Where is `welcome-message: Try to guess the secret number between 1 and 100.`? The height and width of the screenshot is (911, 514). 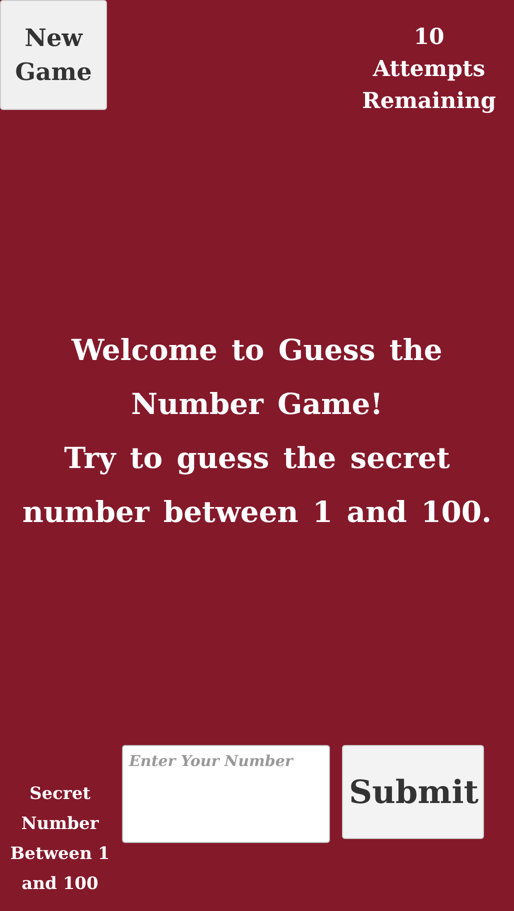
welcome-message: Try to guess the secret number between 1 and 100. is located at coordinates (257, 486).